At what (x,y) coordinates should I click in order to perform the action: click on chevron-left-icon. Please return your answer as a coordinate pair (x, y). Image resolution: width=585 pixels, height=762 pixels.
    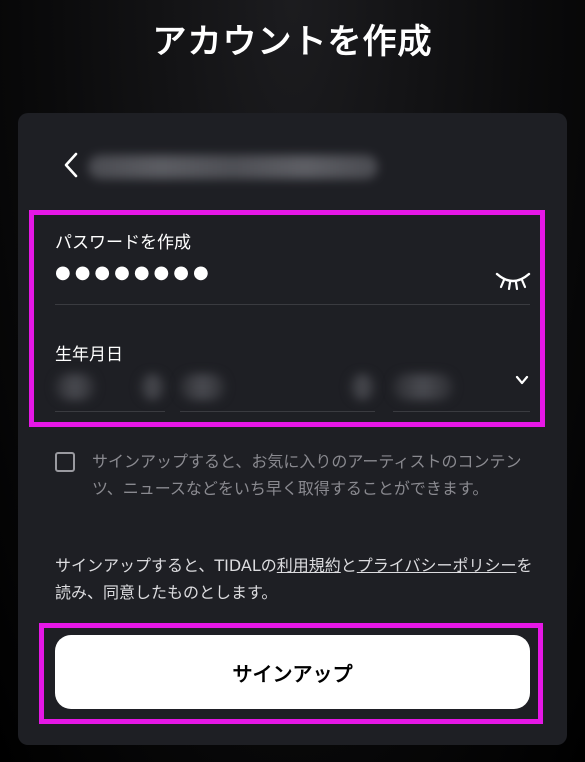
    Looking at the image, I should click on (71, 165).